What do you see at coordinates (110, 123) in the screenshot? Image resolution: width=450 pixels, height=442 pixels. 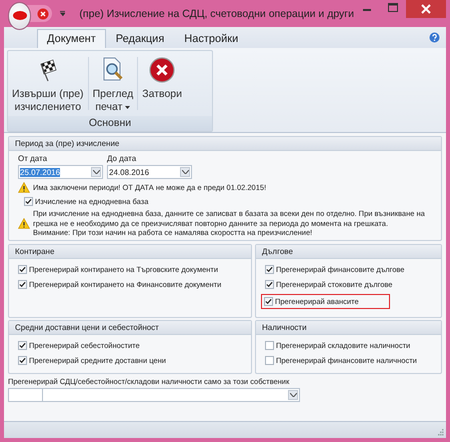 I see `ribbon-group-label: Основни` at bounding box center [110, 123].